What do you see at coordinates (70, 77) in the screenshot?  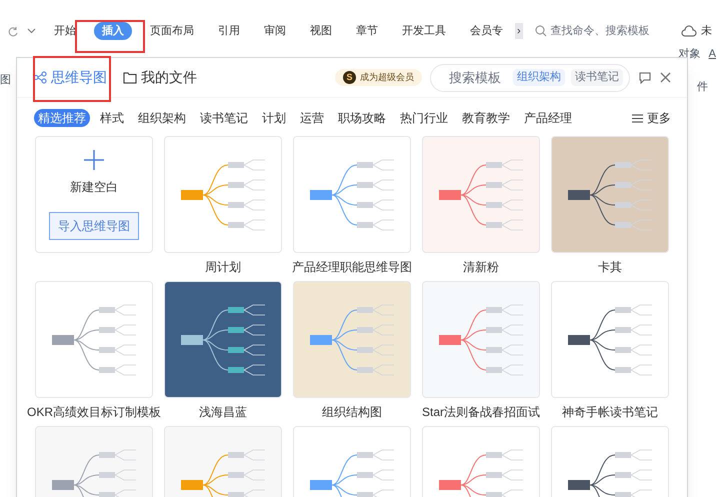 I see `dialog-tab: 思维导图` at bounding box center [70, 77].